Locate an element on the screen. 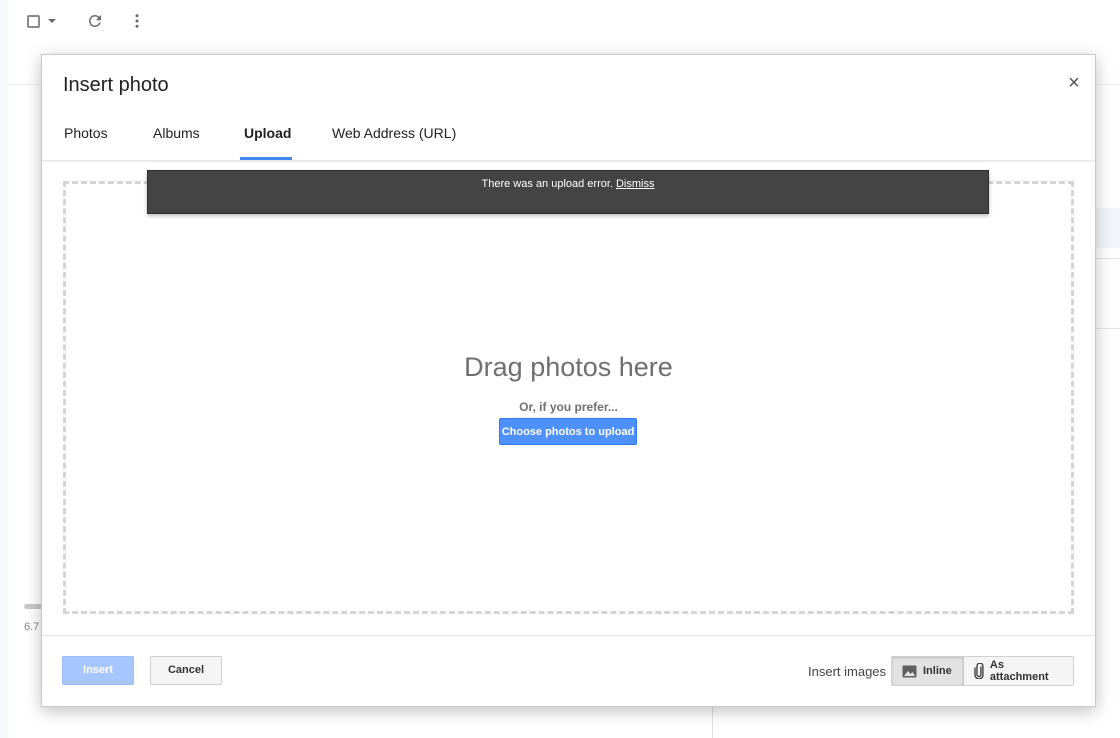 This screenshot has height=738, width=1120. insert-mode-toggle: Inline As attachment is located at coordinates (982, 671).